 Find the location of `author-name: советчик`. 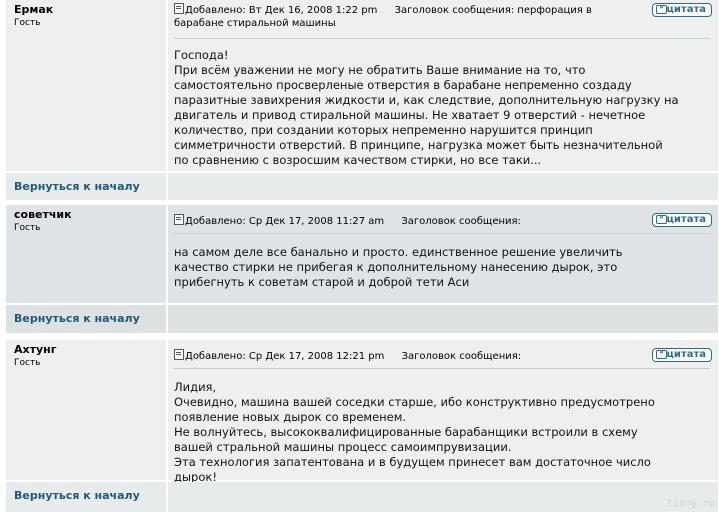

author-name: советчик is located at coordinates (43, 214).